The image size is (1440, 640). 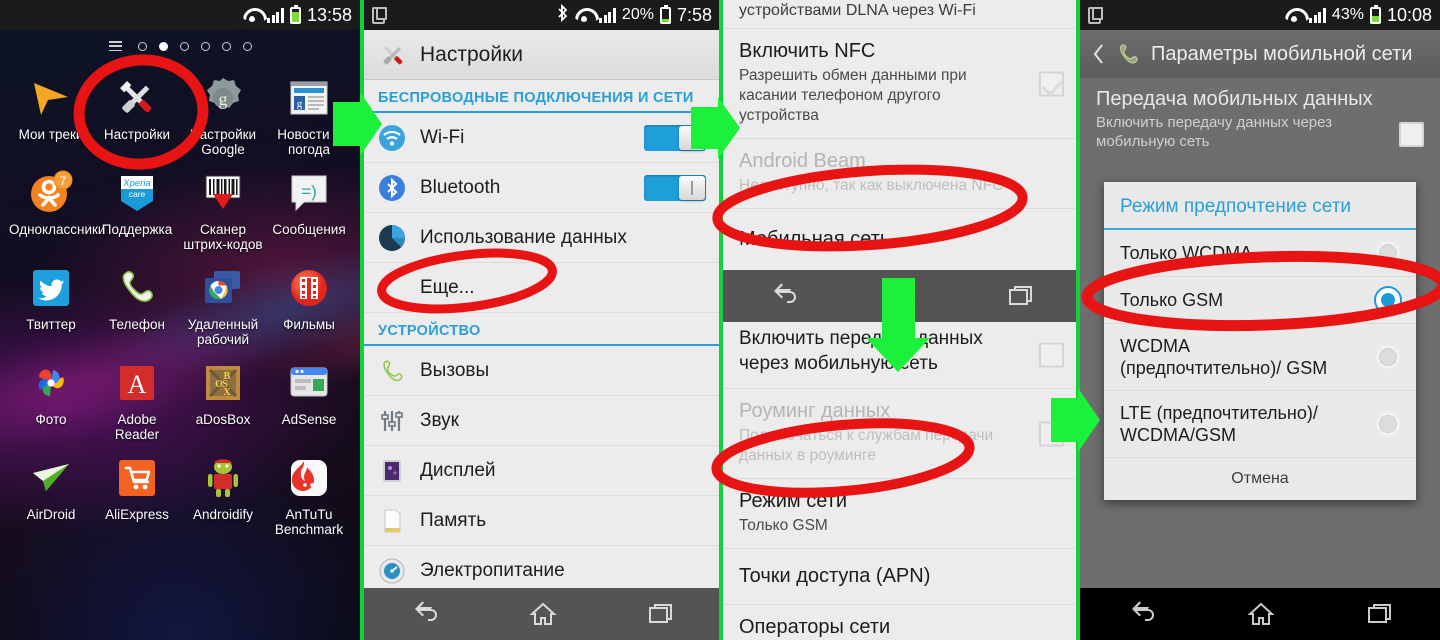 I want to click on pref-network-mode: Режим сети Только GSM, so click(x=901, y=514).